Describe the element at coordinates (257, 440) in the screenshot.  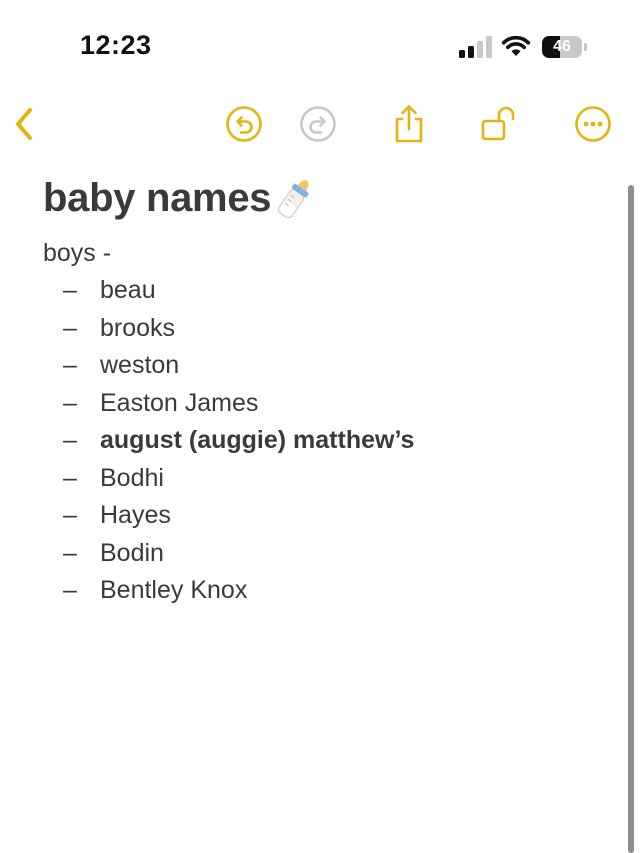
I see `list-item-text: august (auggie) matthew’s` at that location.